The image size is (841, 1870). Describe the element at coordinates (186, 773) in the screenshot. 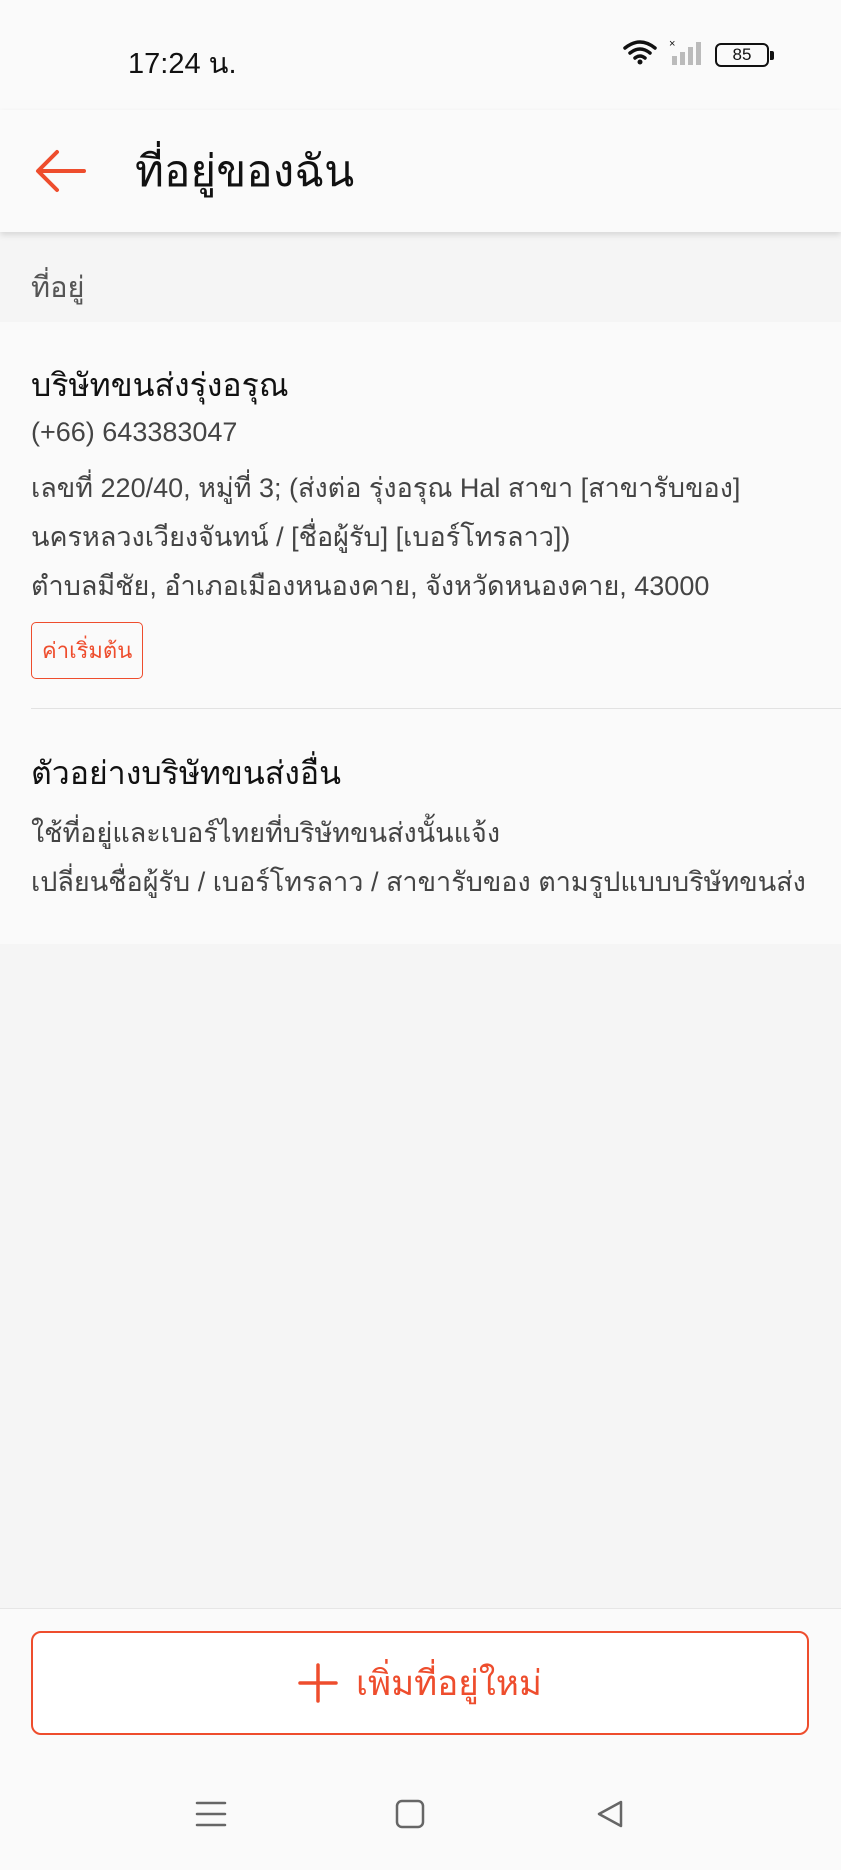

I see `example-title: ตัวอย่างบริษัทขนส่งอื่น` at that location.